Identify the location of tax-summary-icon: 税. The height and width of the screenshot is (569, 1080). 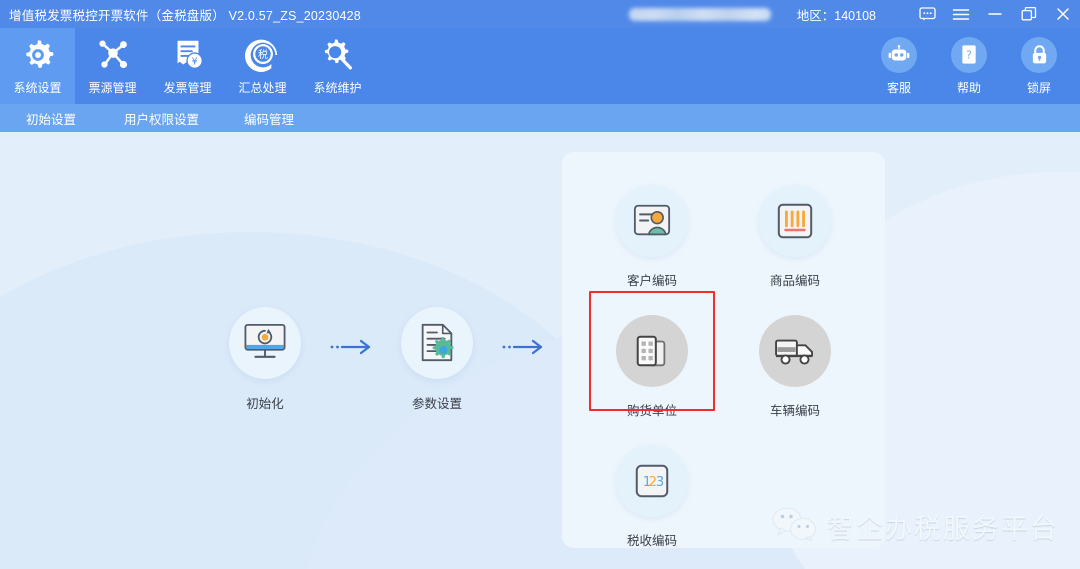
(263, 55).